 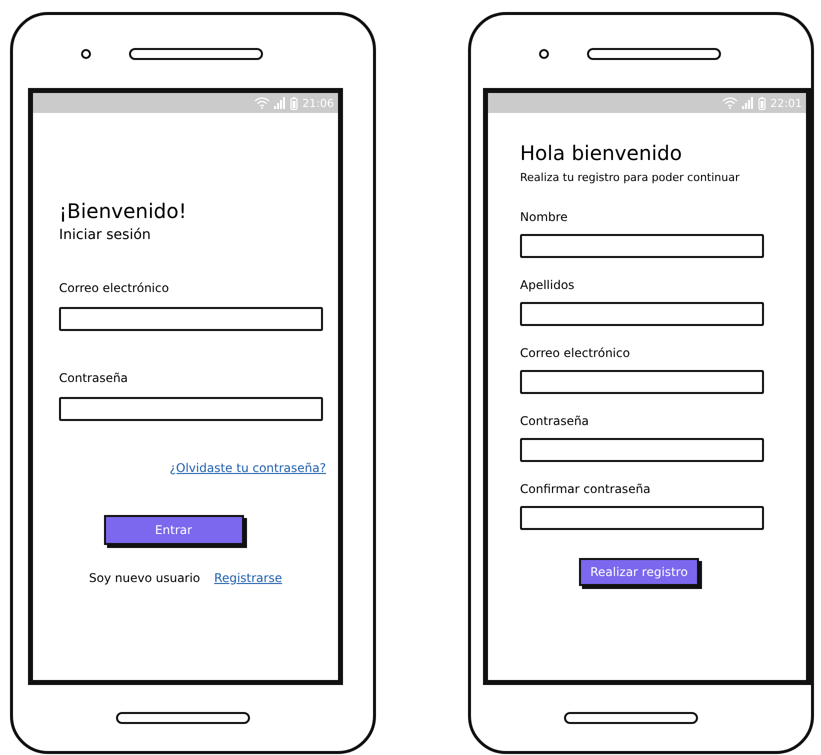 I want to click on field-label: Nombre, so click(x=544, y=217).